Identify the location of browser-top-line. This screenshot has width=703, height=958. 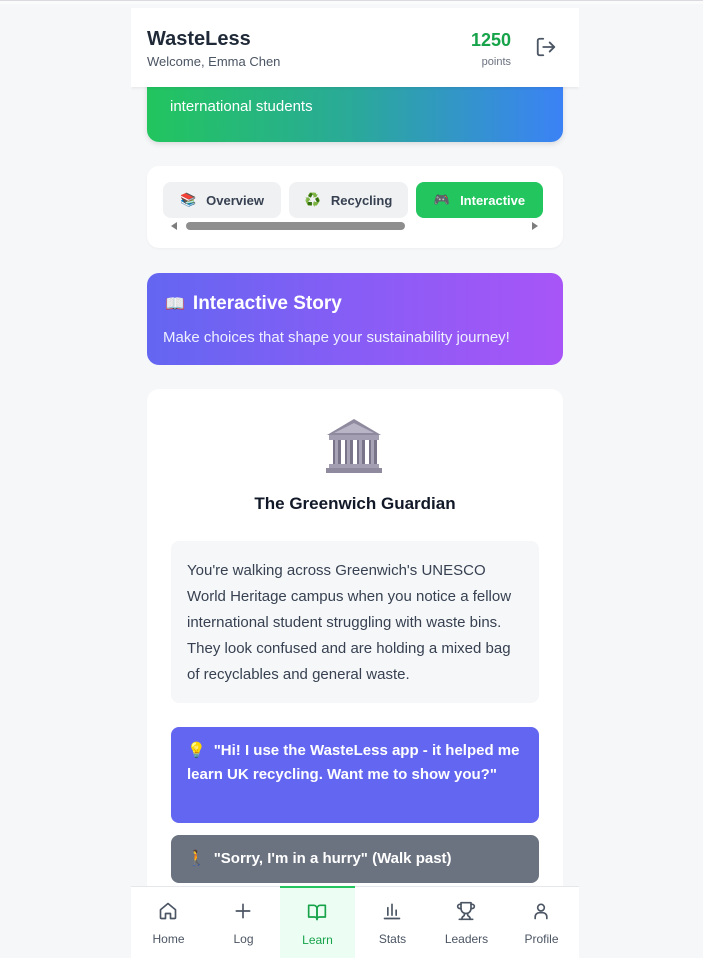
(351, 2).